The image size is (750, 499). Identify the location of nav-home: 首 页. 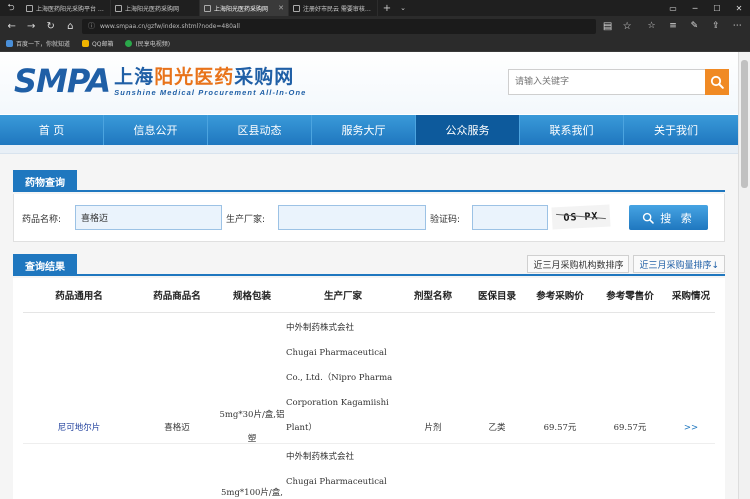
(52, 130).